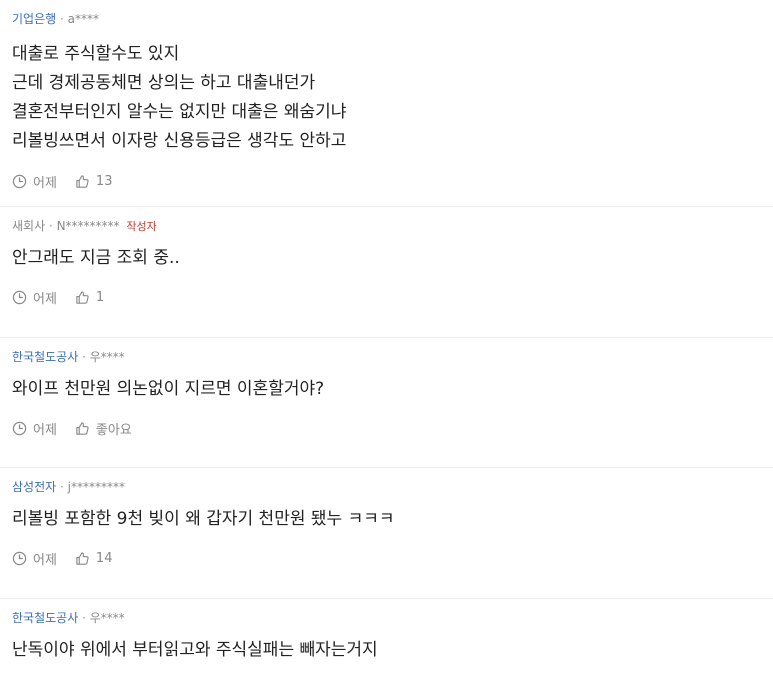 The height and width of the screenshot is (681, 773). Describe the element at coordinates (168, 389) in the screenshot. I see `comment-line: 와이프 천만원 의논없이 지르면 이혼할거야?` at that location.